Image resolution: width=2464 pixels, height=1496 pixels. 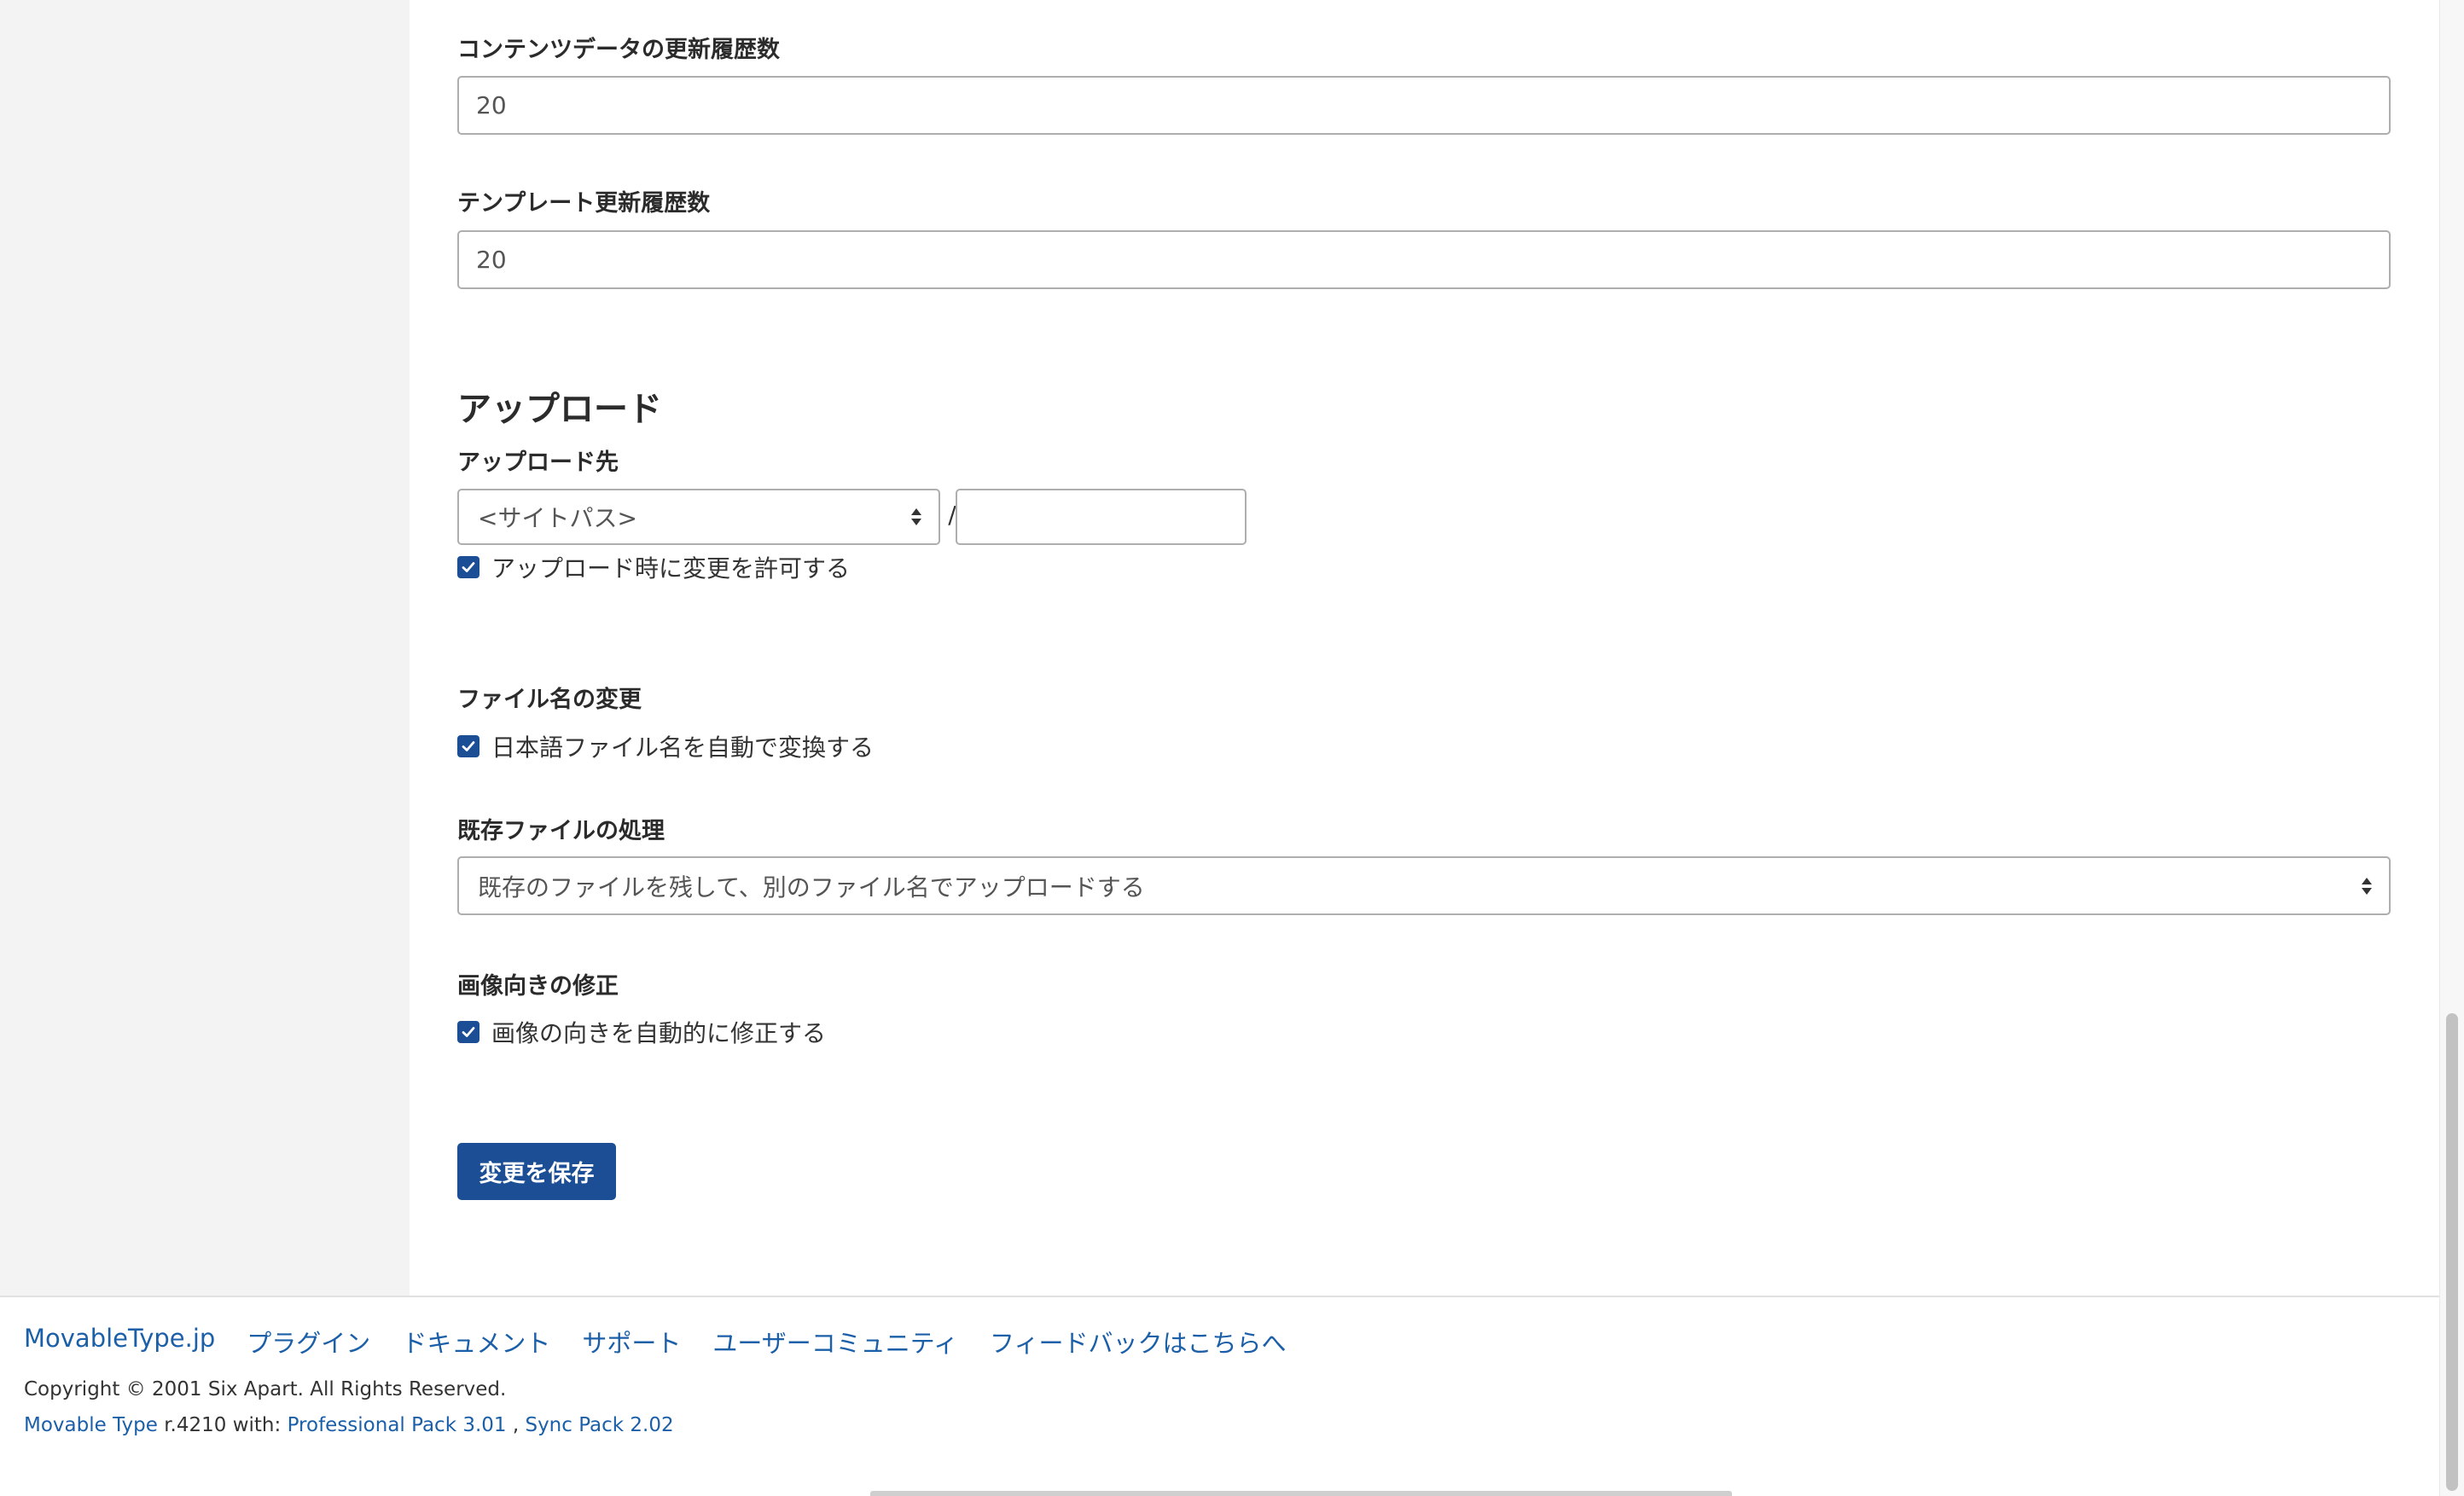 I want to click on auto-orientation-label: 画像の向きを自動的に修正する, so click(x=659, y=1033).